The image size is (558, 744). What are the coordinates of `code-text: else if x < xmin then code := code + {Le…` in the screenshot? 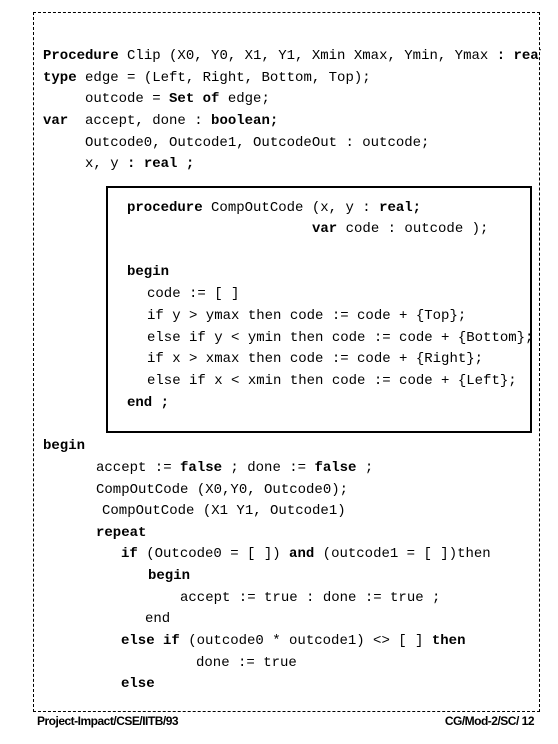 It's located at (332, 381).